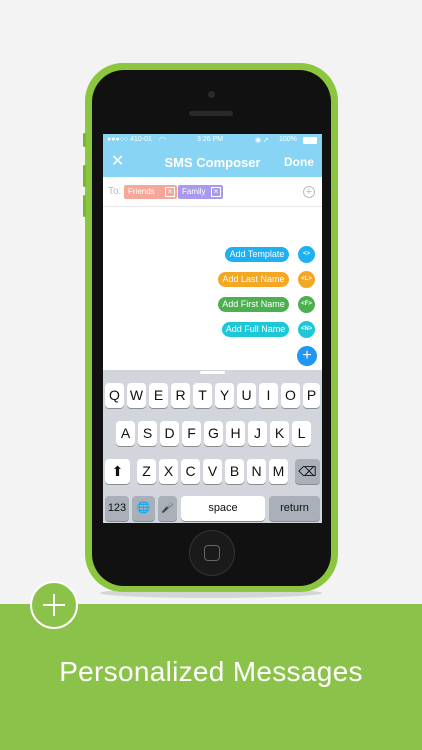 Image resolution: width=422 pixels, height=750 pixels. Describe the element at coordinates (194, 191) in the screenshot. I see `chip-label: Family` at that location.